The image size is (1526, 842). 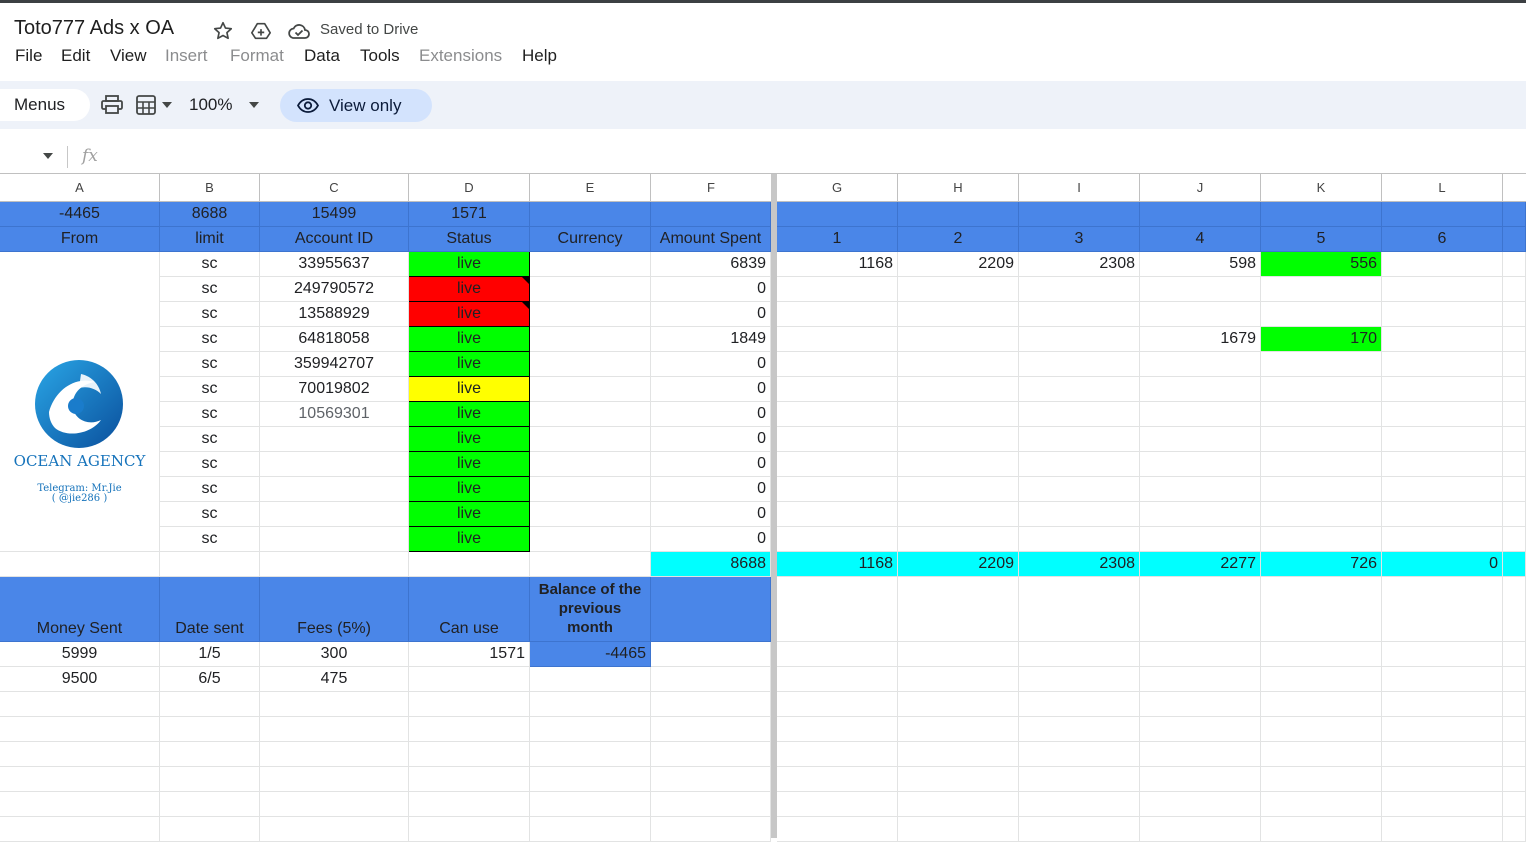 I want to click on header-cell: 5, so click(x=1321, y=239).